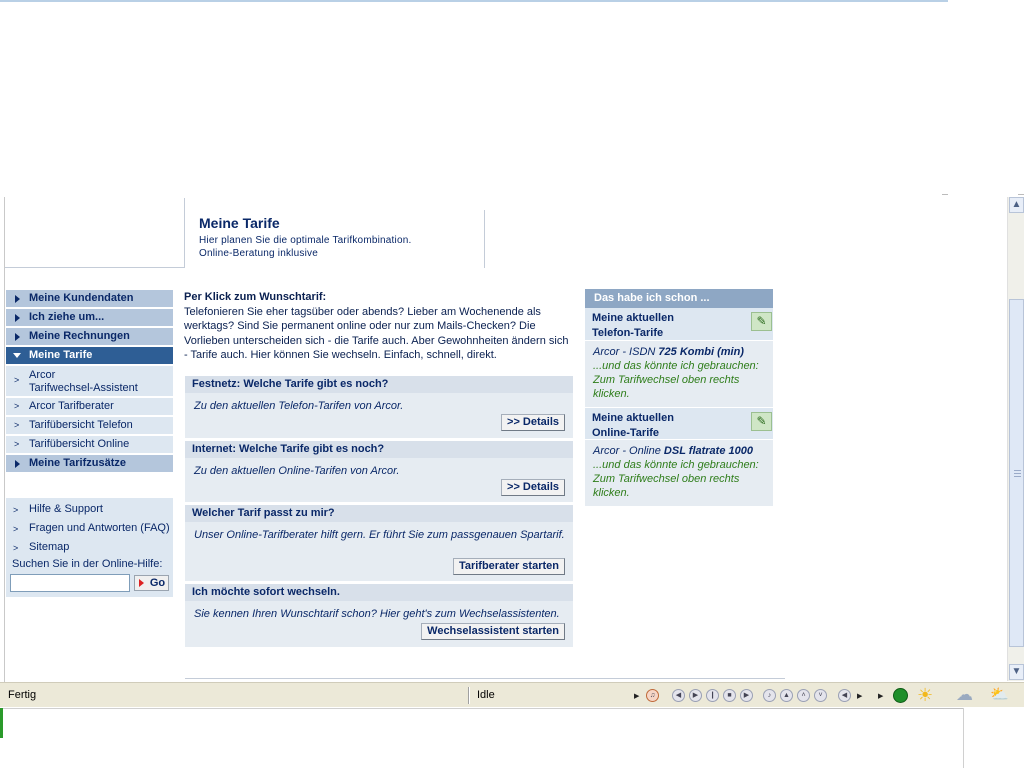 Image resolution: width=1024 pixels, height=768 pixels. Describe the element at coordinates (1, 723) in the screenshot. I see `taskbar-edge` at that location.